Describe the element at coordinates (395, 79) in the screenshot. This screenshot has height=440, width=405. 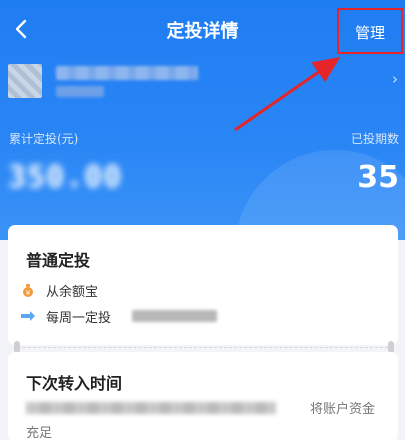
I see `chevron-right-icon: ›` at that location.